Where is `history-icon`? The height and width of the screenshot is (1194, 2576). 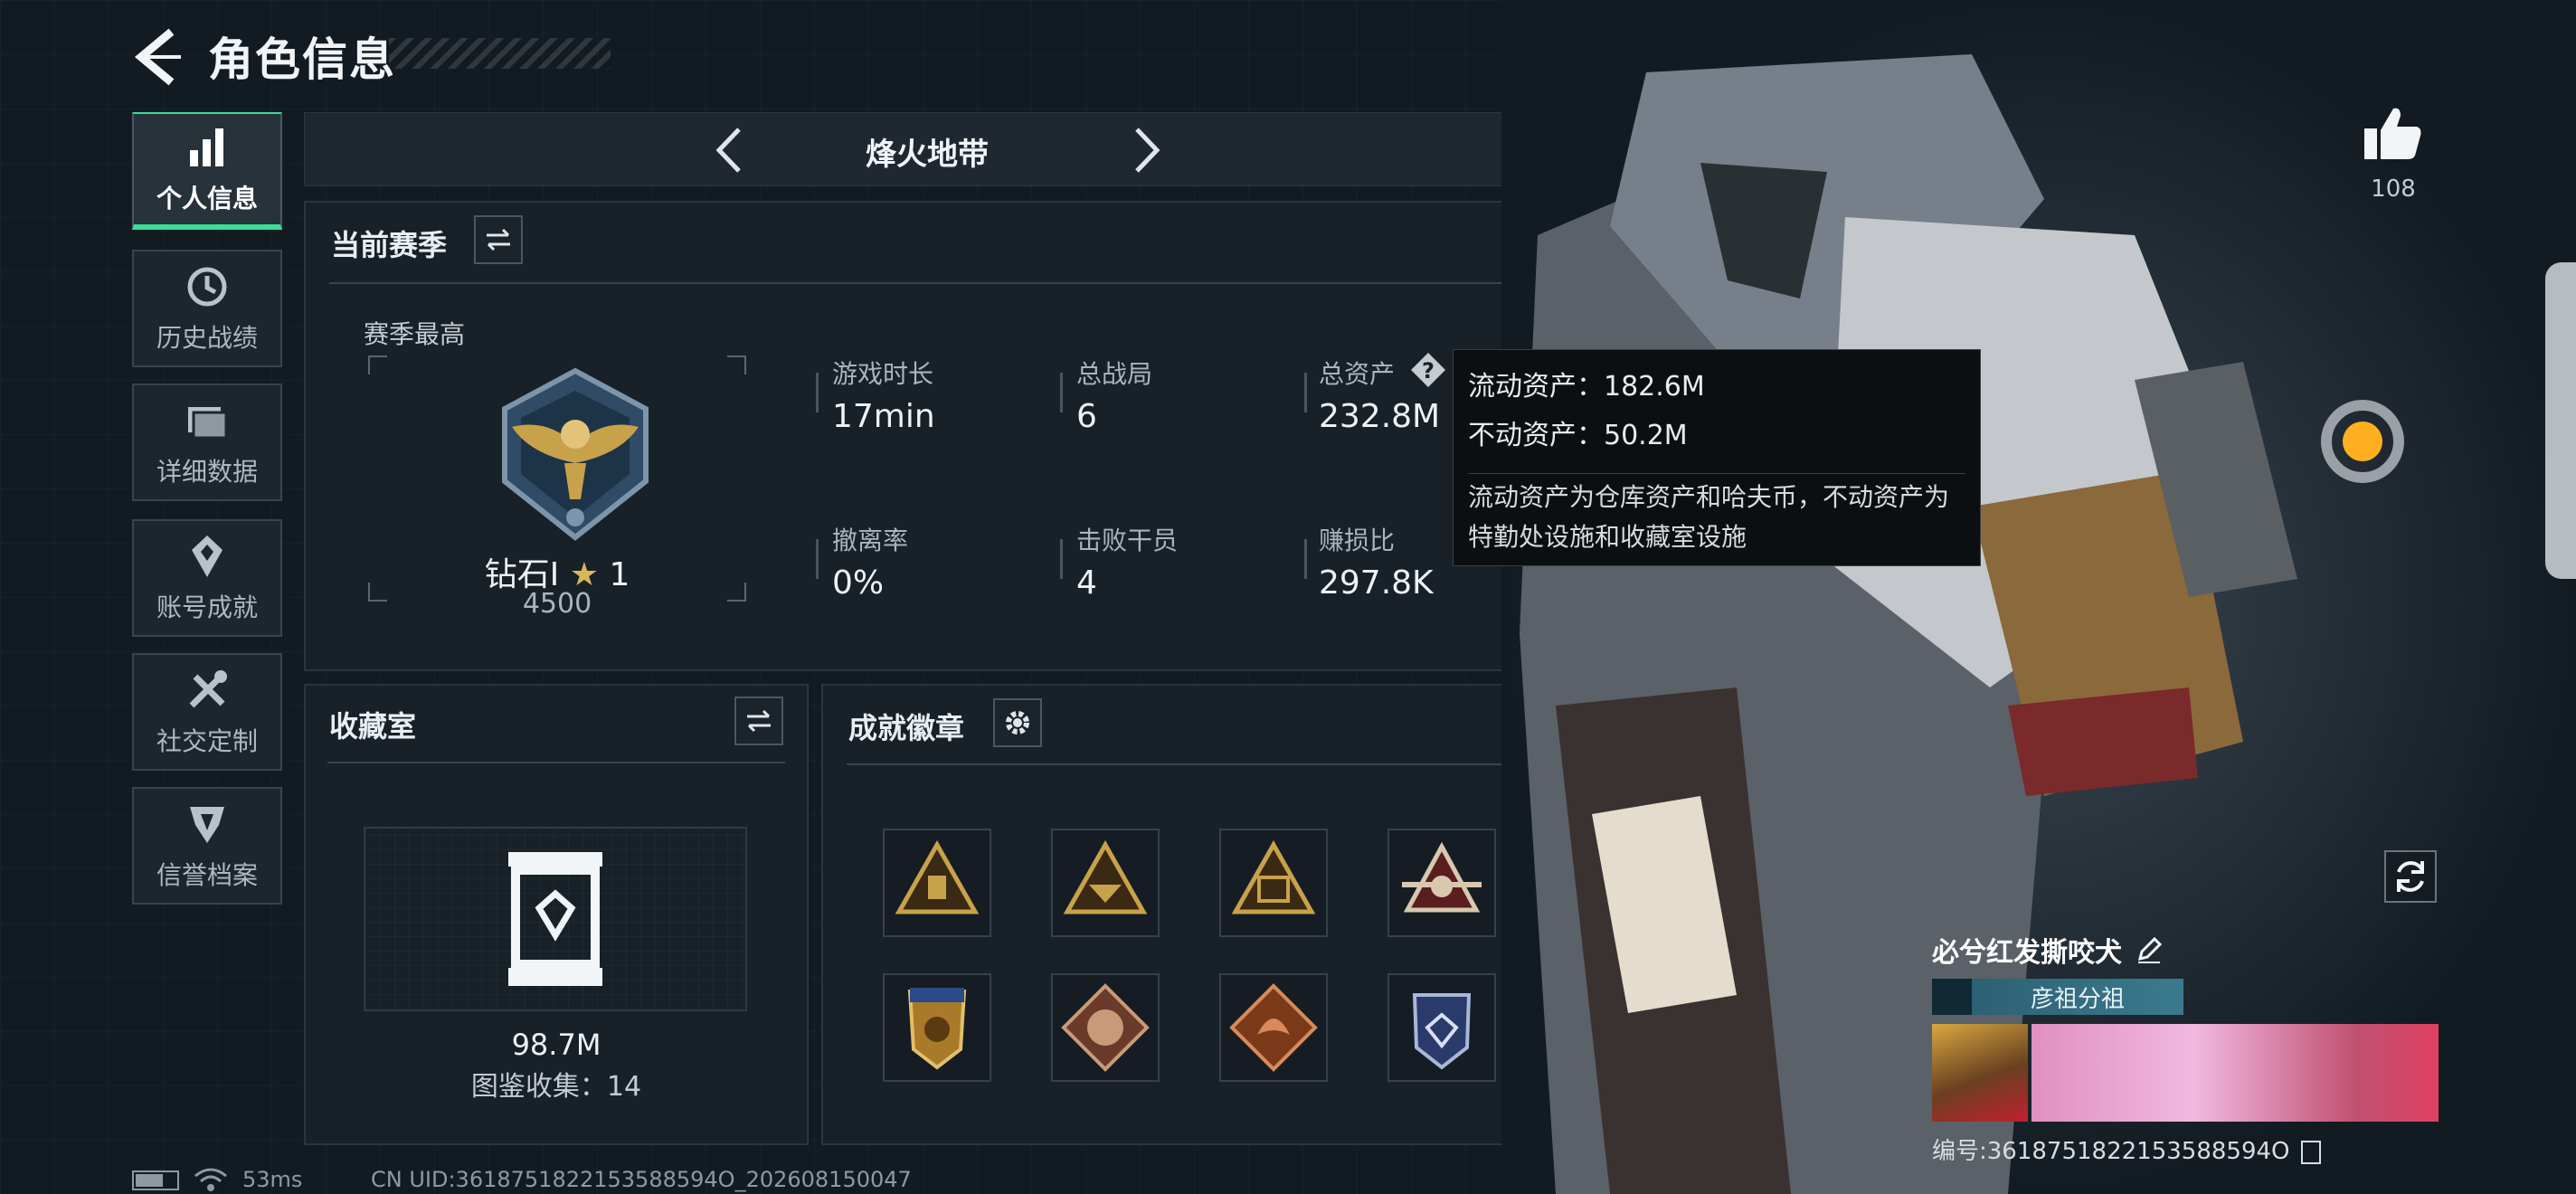
history-icon is located at coordinates (207, 287).